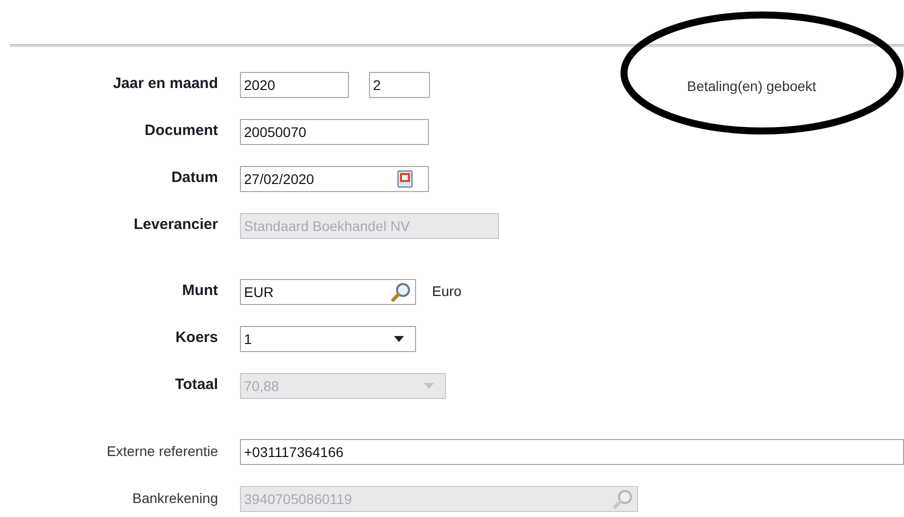 This screenshot has width=904, height=517. Describe the element at coordinates (328, 291) in the screenshot. I see `lookup-field: EUR` at that location.